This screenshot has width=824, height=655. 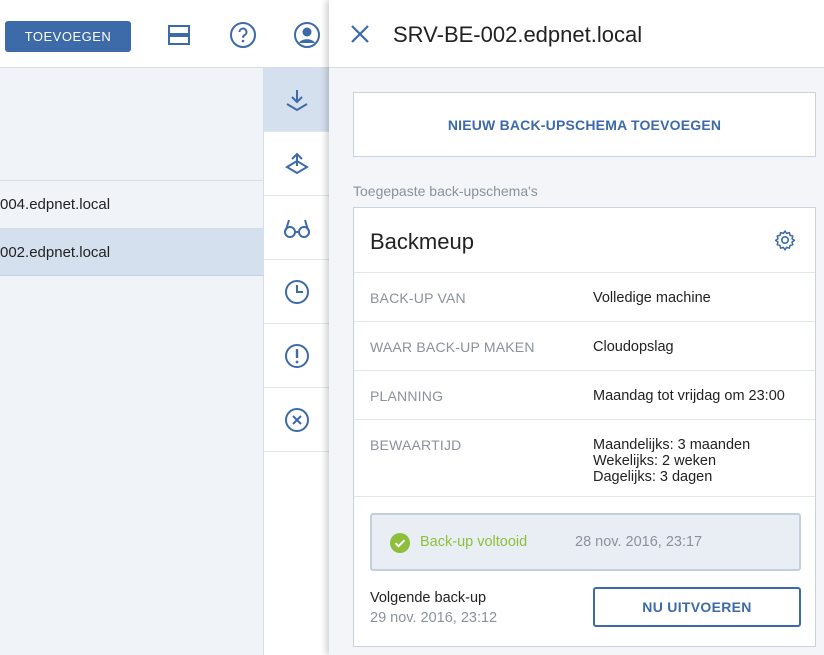 What do you see at coordinates (584, 124) in the screenshot?
I see `add-backup-plan-button: NIEUW BACK-UPSCHEMA TOEVOEGEN` at bounding box center [584, 124].